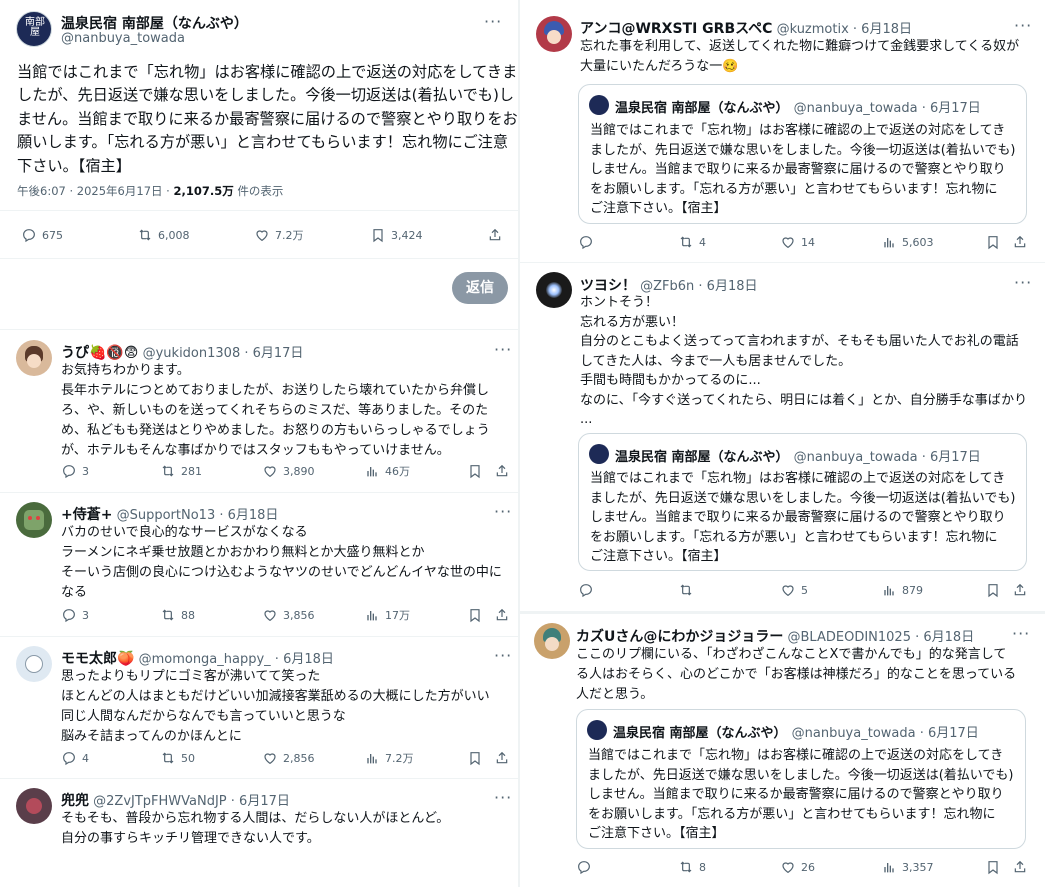  Describe the element at coordinates (123, 38) in the screenshot. I see `author-handle: @nanbuya_towada` at that location.